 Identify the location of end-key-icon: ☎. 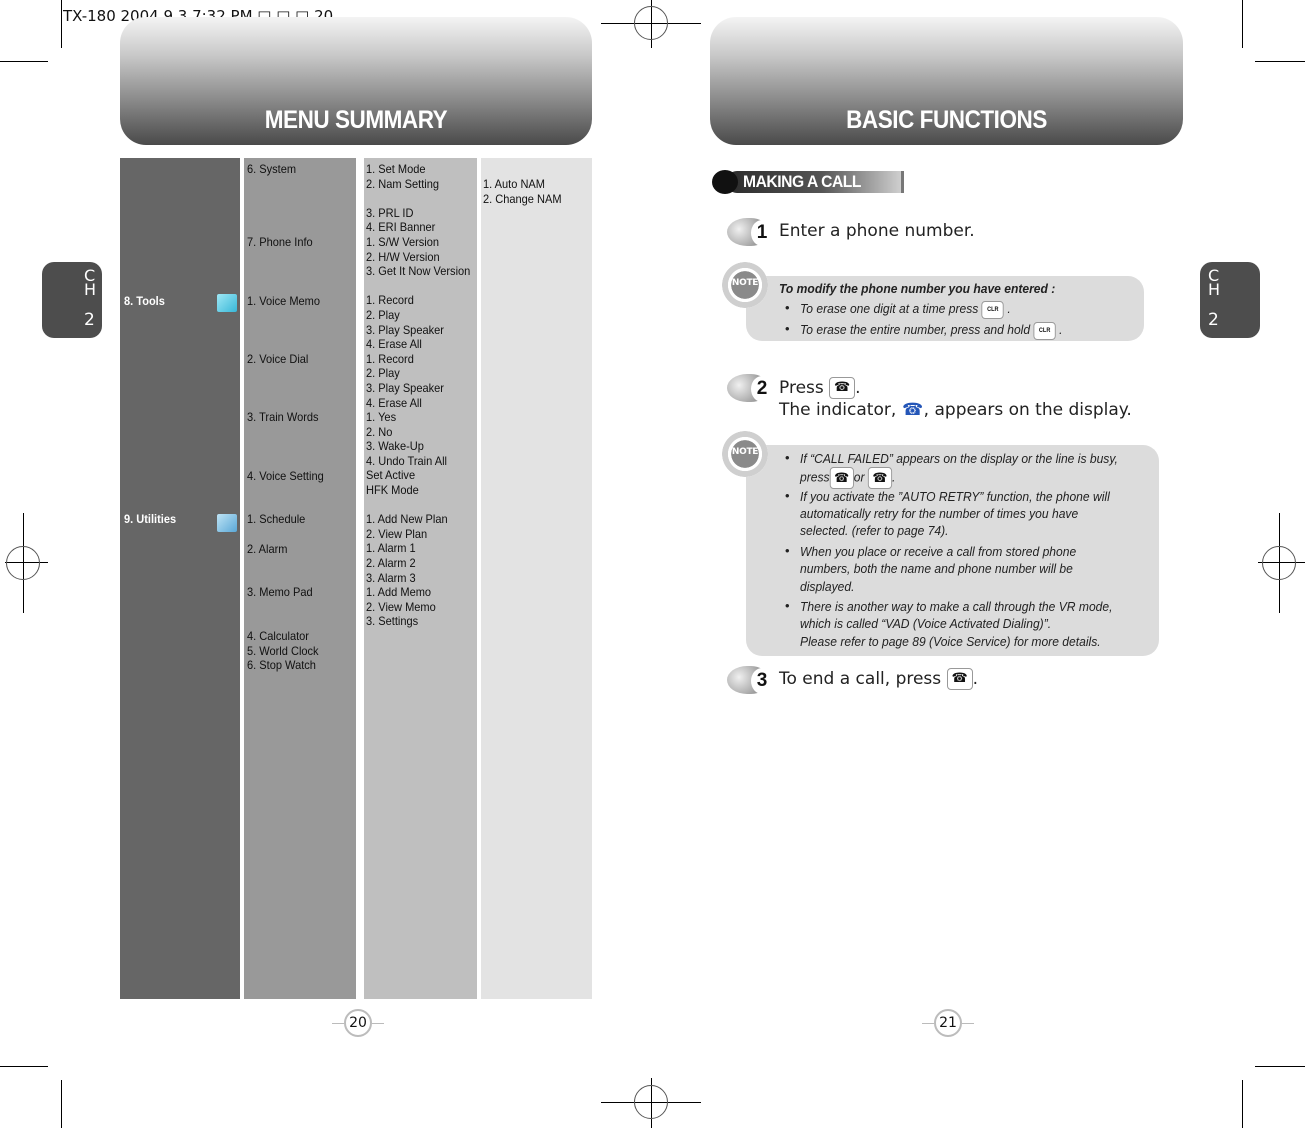
(959, 679).